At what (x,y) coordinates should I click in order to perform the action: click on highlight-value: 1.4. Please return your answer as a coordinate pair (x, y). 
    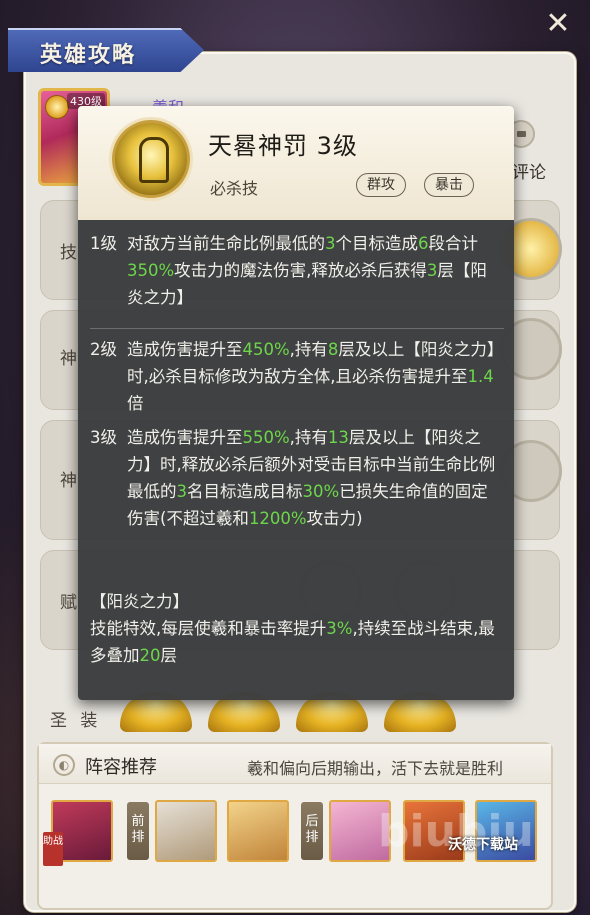
    Looking at the image, I should click on (480, 376).